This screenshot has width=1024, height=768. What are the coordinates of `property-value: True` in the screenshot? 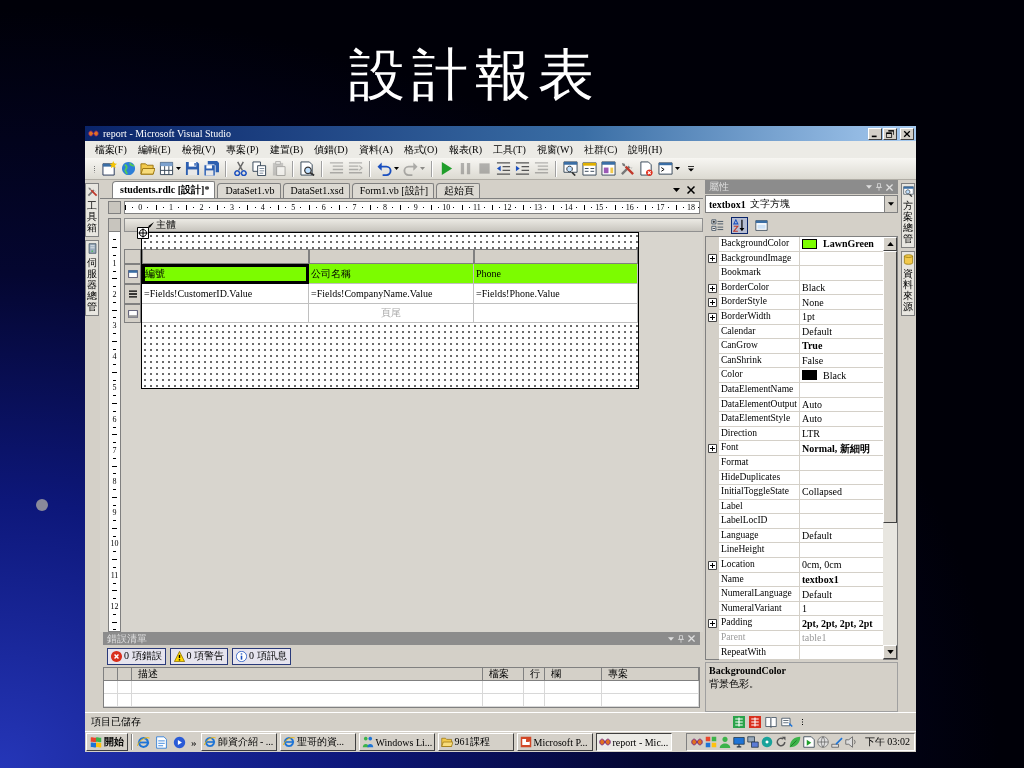 It's located at (812, 346).